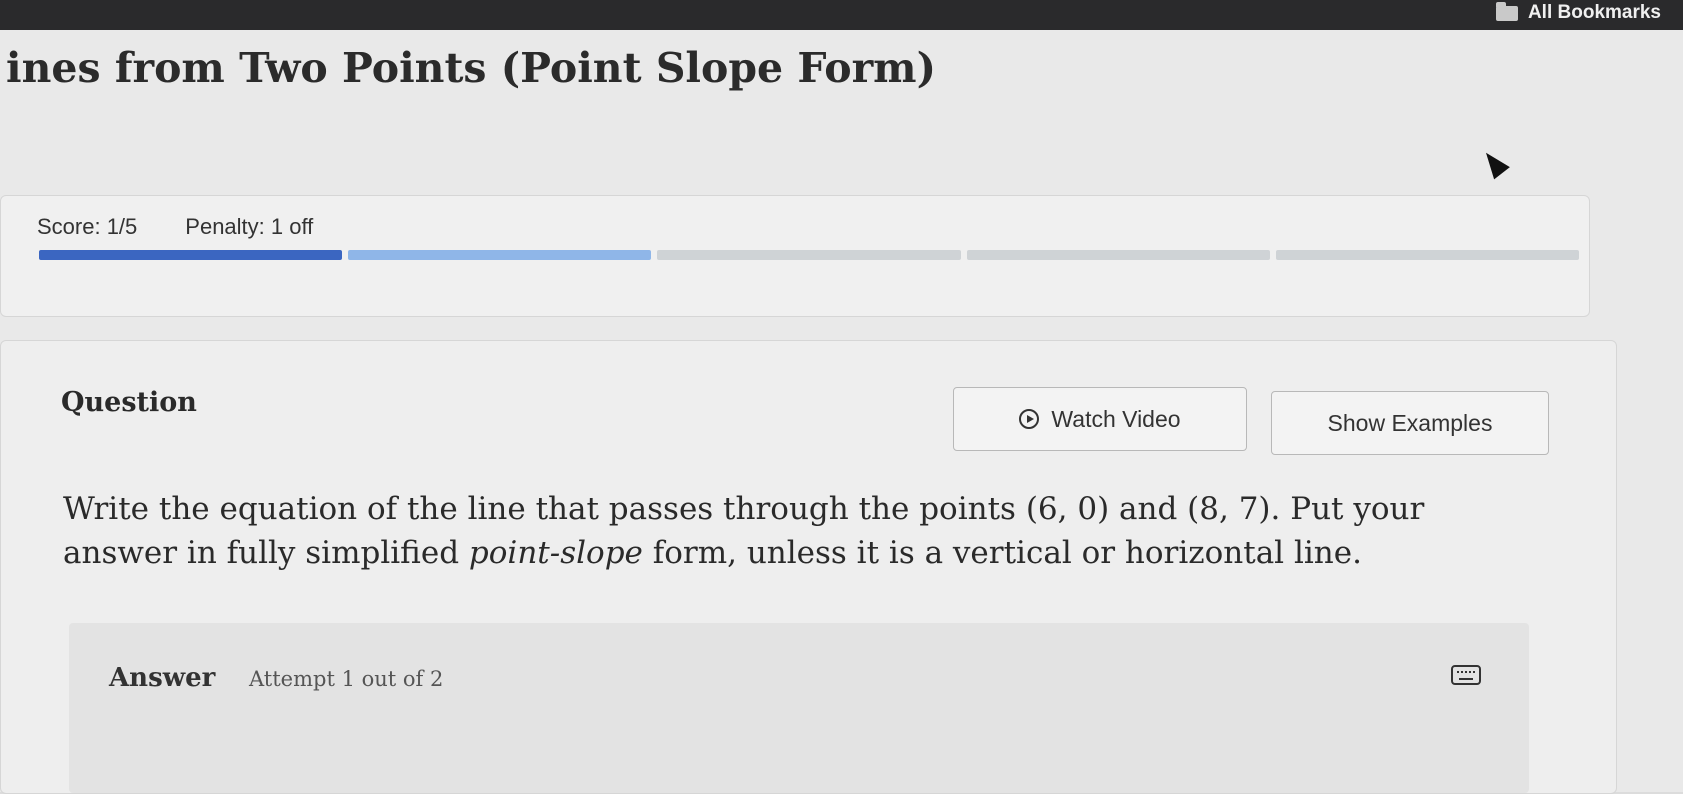 The width and height of the screenshot is (1683, 794). What do you see at coordinates (1148, 509) in the screenshot?
I see `question-text-part: and` at bounding box center [1148, 509].